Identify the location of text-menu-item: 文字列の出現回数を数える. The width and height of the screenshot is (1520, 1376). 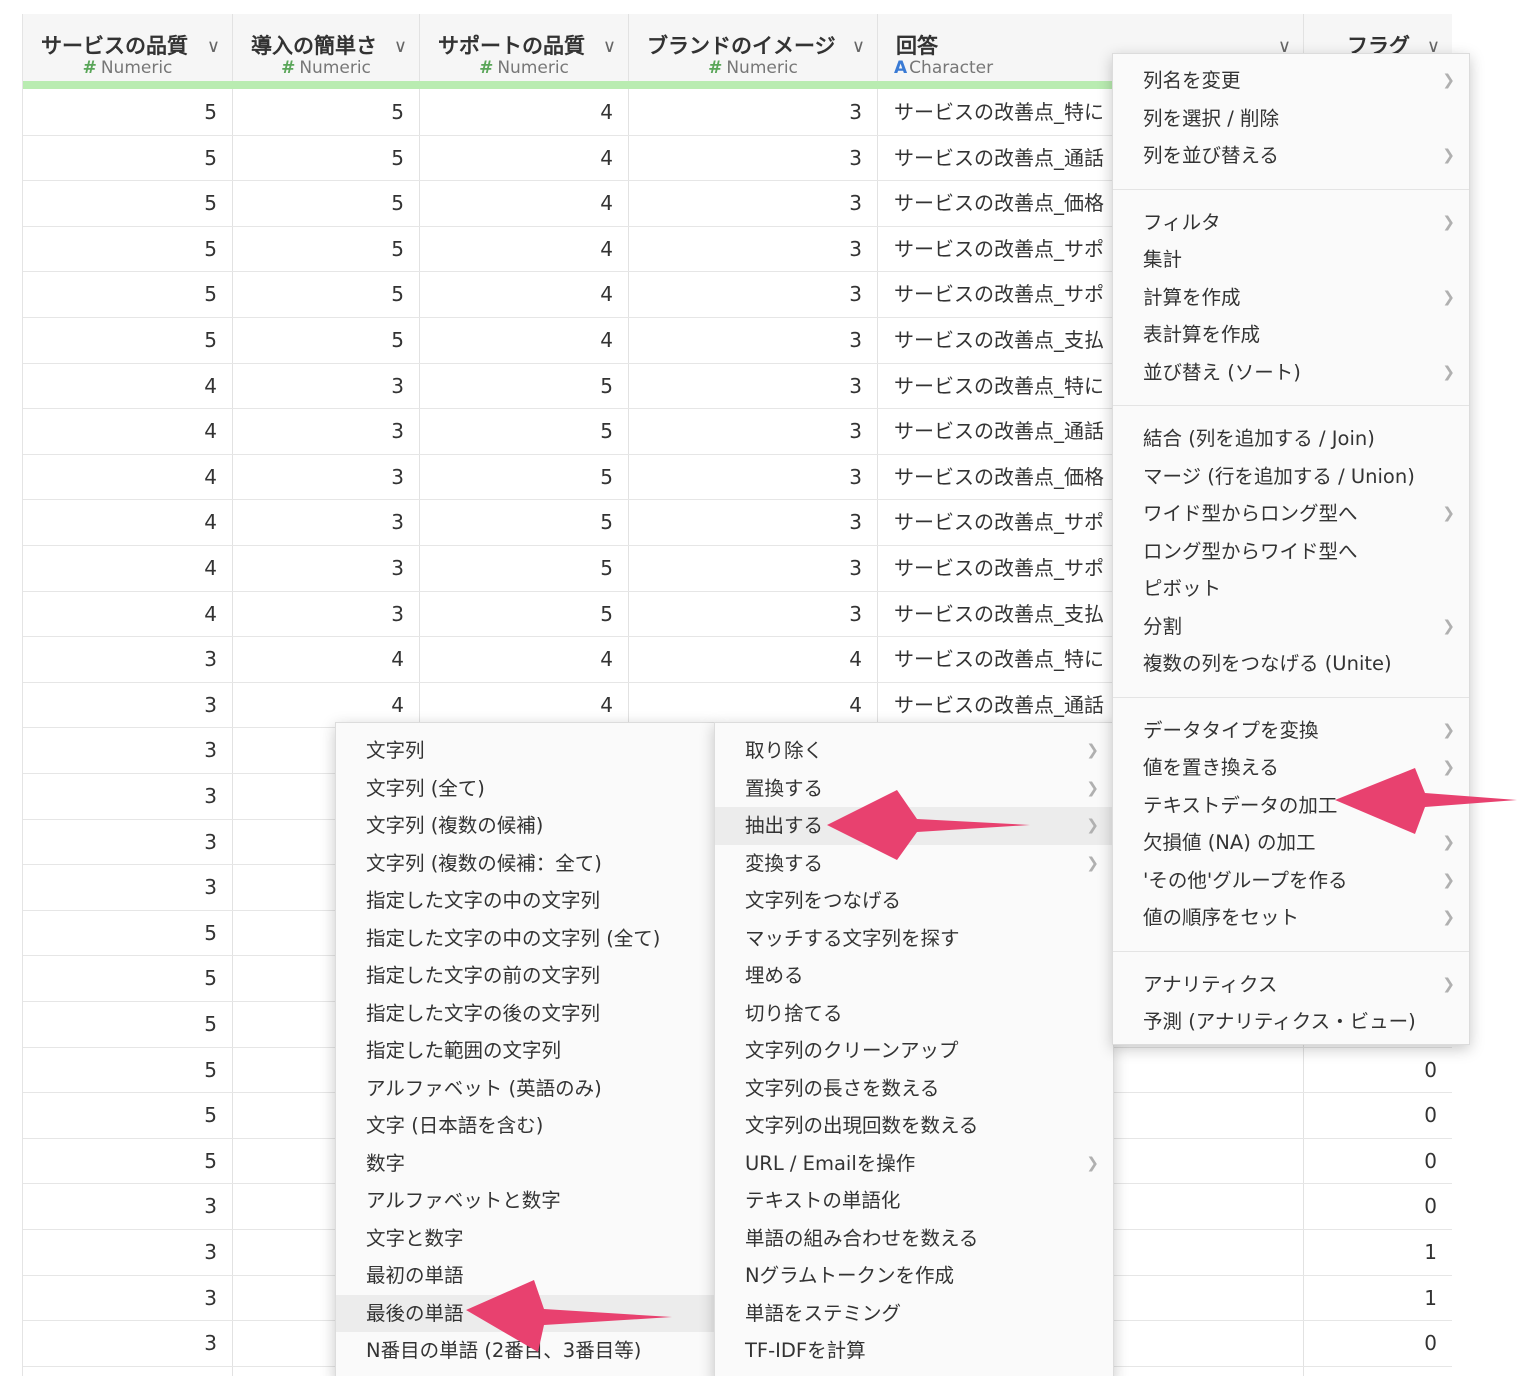
(914, 1126).